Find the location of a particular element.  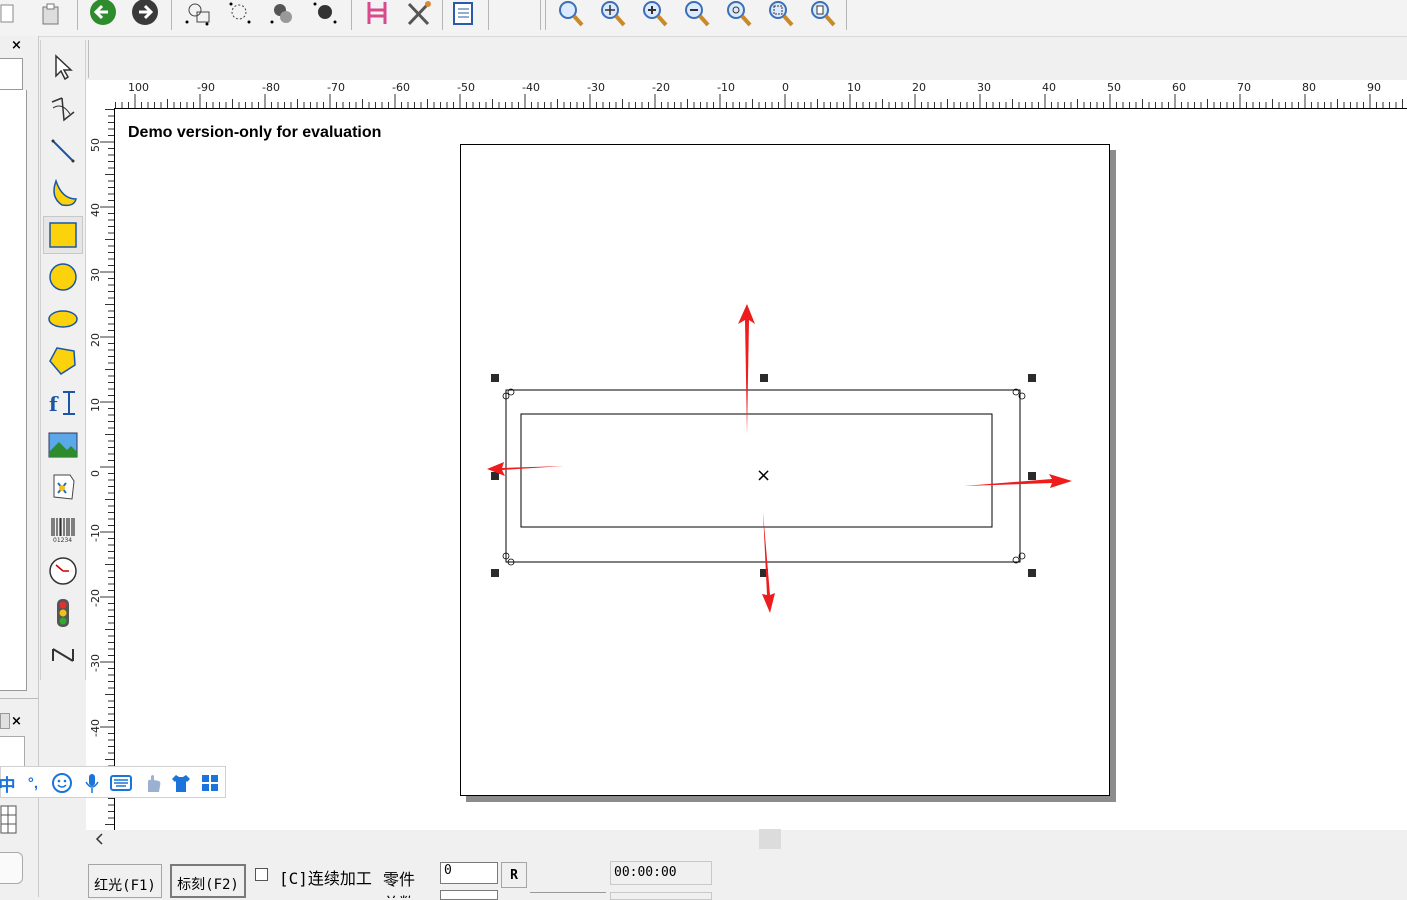

forward-arrow-icon is located at coordinates (145, 14).